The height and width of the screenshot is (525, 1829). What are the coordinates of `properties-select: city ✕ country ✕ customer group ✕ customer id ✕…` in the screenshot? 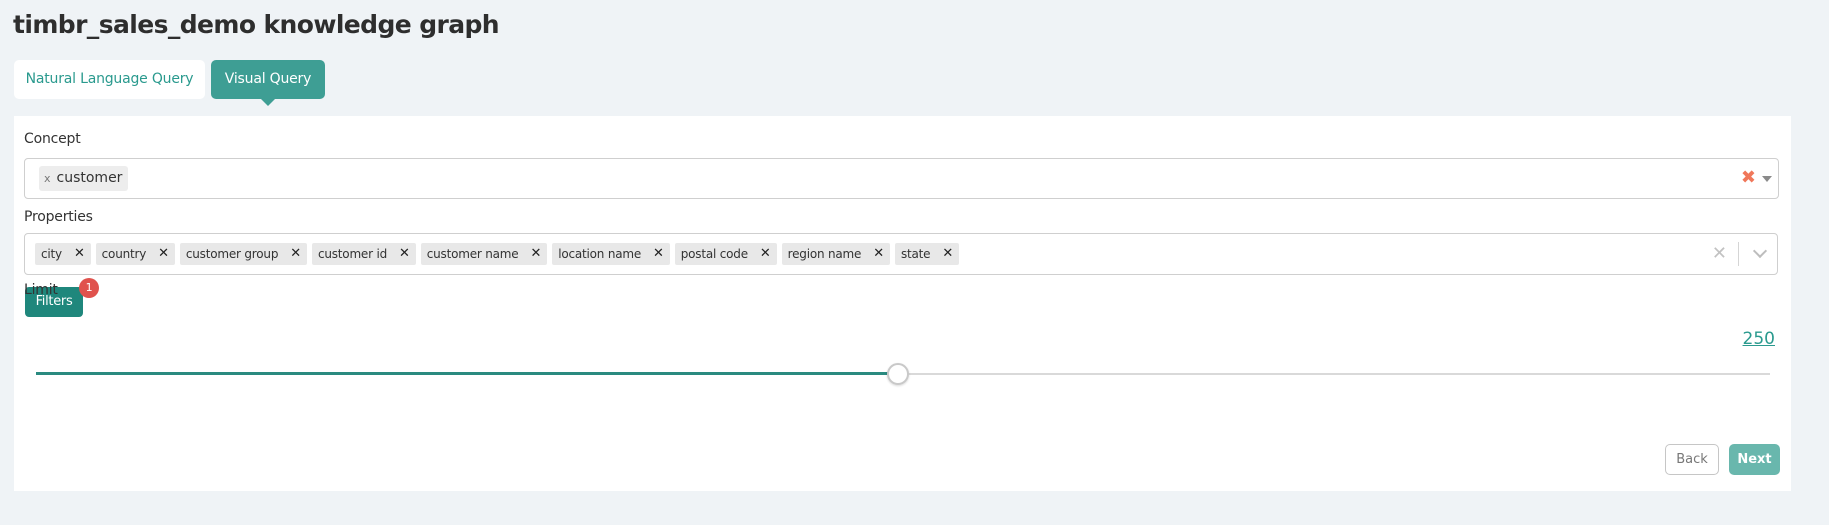 It's located at (901, 254).